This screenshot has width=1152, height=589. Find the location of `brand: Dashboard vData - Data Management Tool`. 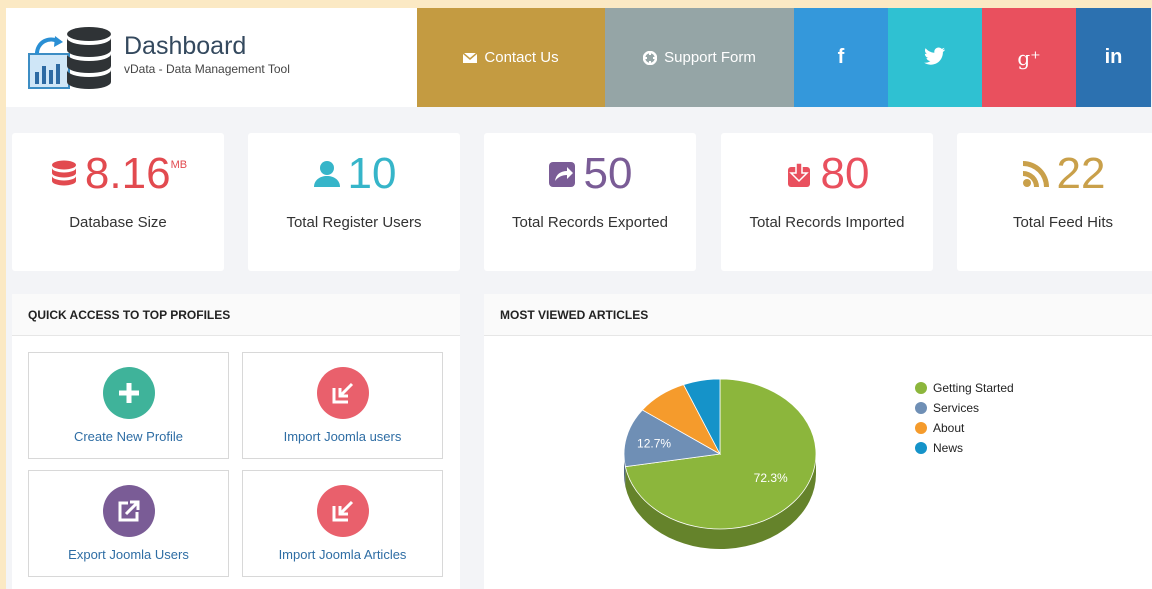

brand: Dashboard vData - Data Management Tool is located at coordinates (211, 57).